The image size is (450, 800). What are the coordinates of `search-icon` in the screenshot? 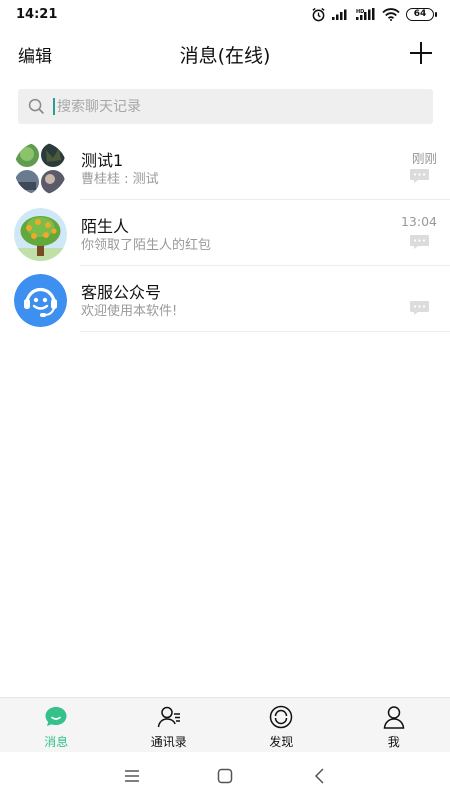 It's located at (36, 106).